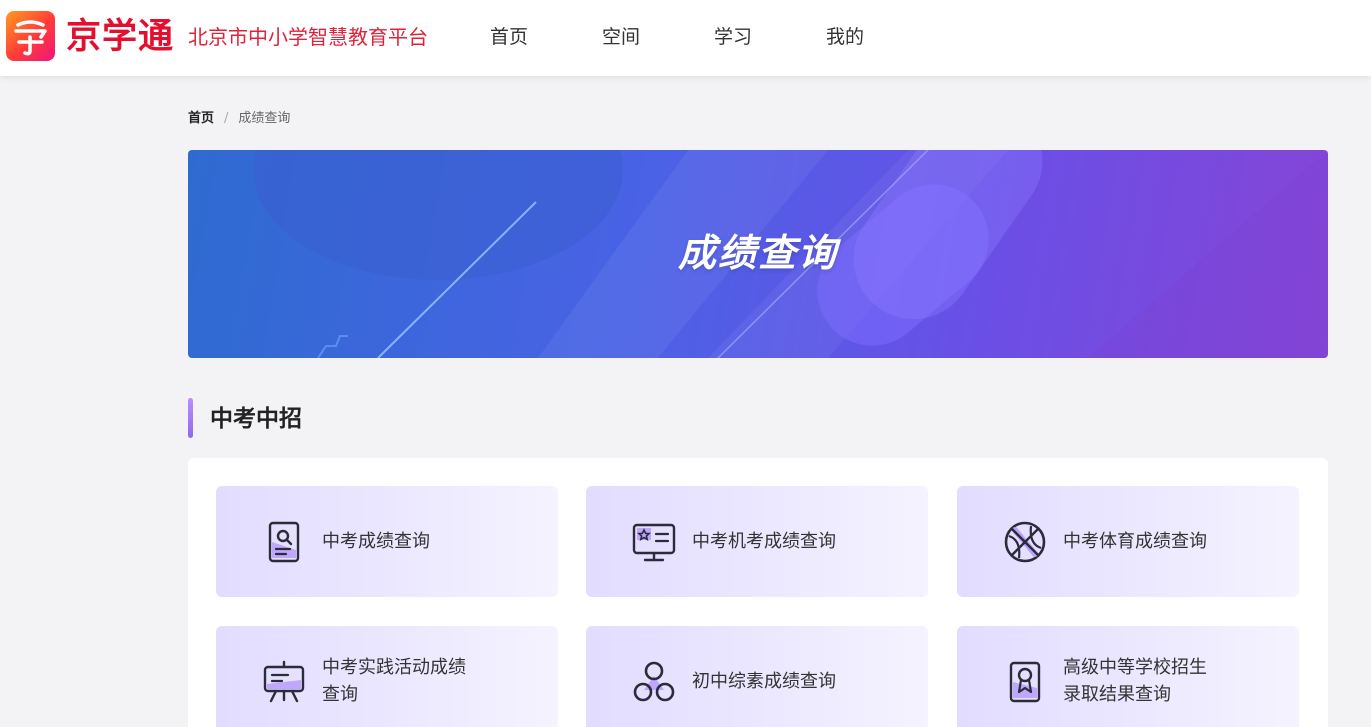 The image size is (1371, 727). I want to click on brand-name: 京学通, so click(120, 37).